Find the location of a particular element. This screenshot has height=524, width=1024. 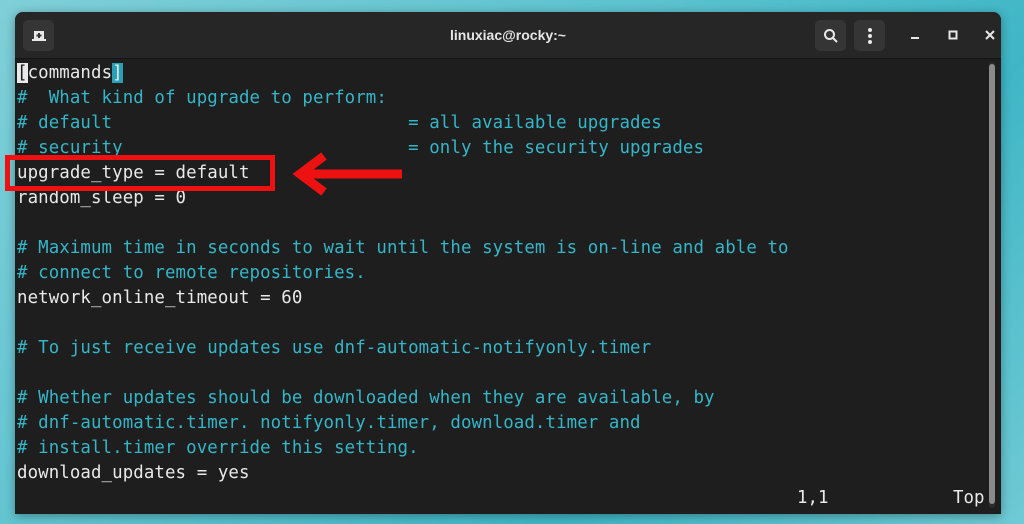

search-icon is located at coordinates (830, 35).